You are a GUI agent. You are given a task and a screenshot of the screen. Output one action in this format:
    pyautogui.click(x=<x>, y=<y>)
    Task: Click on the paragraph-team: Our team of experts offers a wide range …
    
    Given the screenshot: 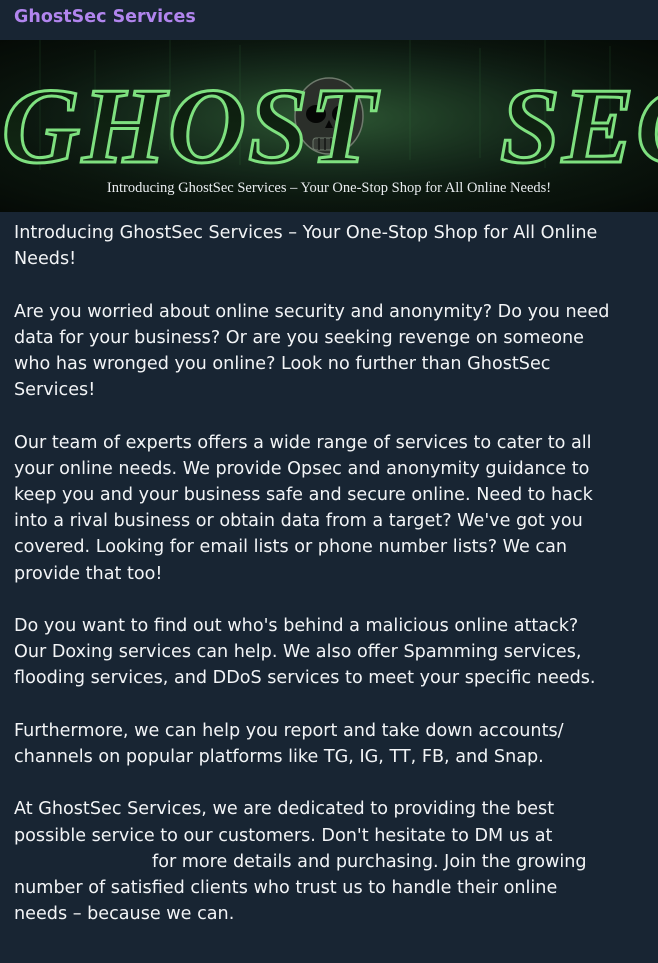 What is the action you would take?
    pyautogui.click(x=303, y=508)
    